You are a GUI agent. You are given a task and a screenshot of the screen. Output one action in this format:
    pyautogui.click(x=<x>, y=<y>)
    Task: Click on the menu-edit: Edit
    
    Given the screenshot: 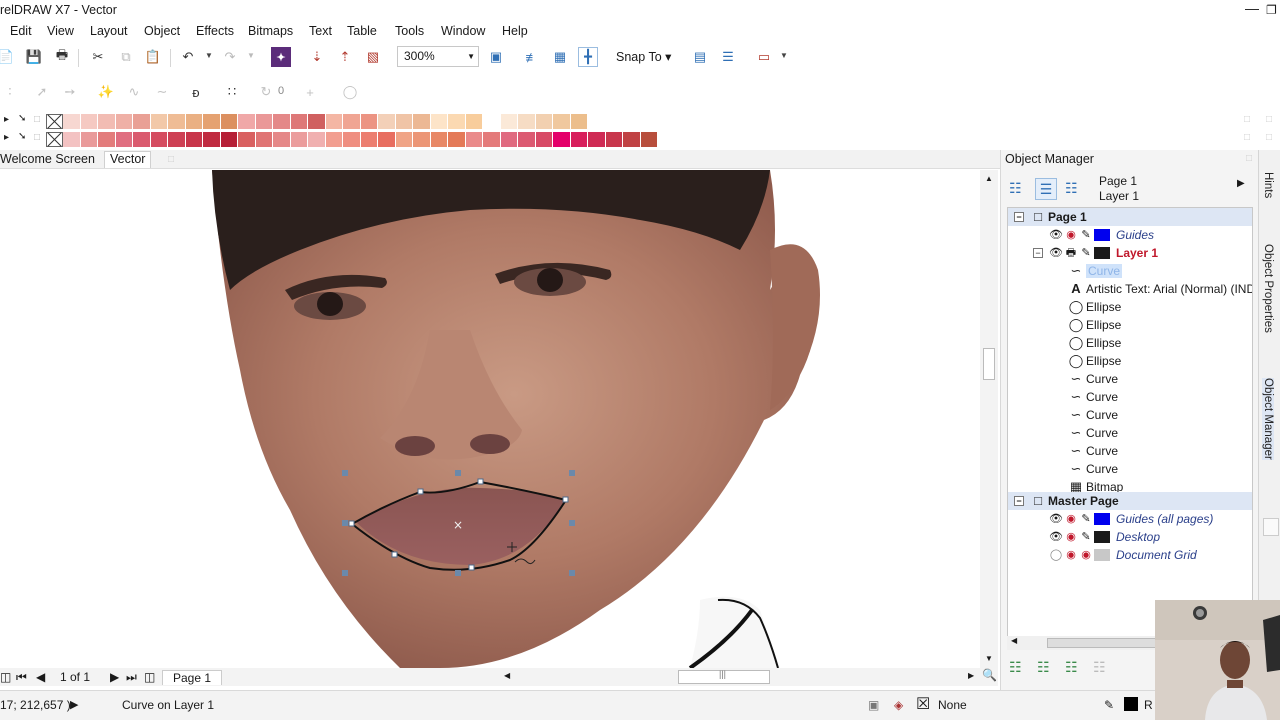 What is the action you would take?
    pyautogui.click(x=21, y=31)
    